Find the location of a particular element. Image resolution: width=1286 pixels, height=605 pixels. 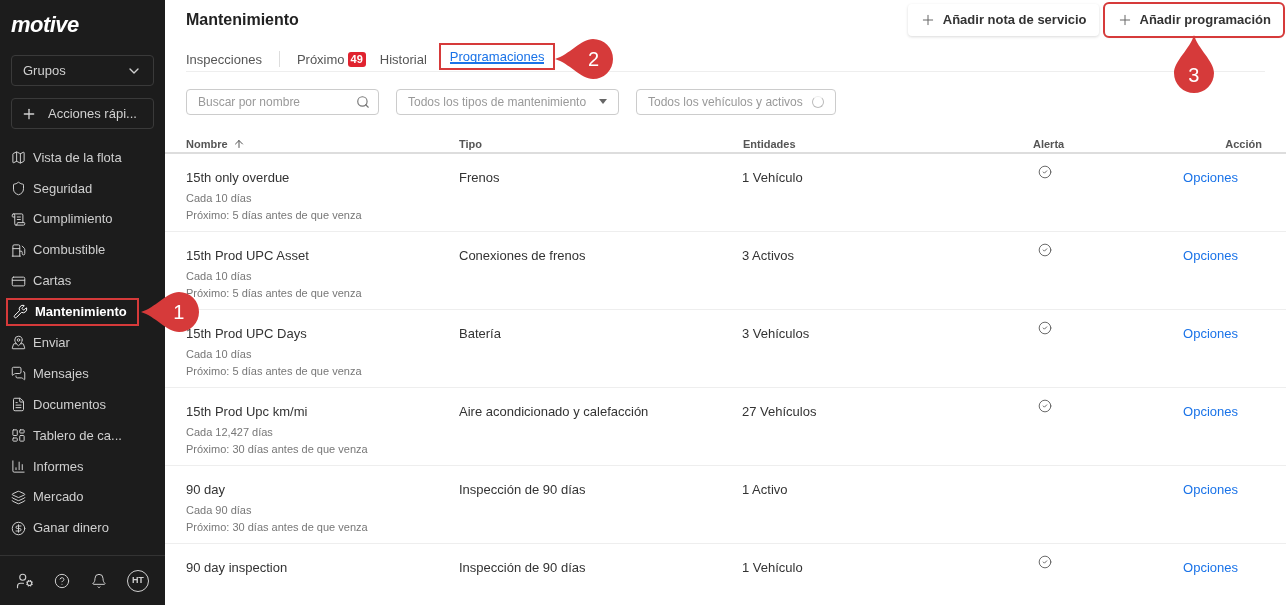

sidebar-item: Ganar dinero is located at coordinates (60, 528).